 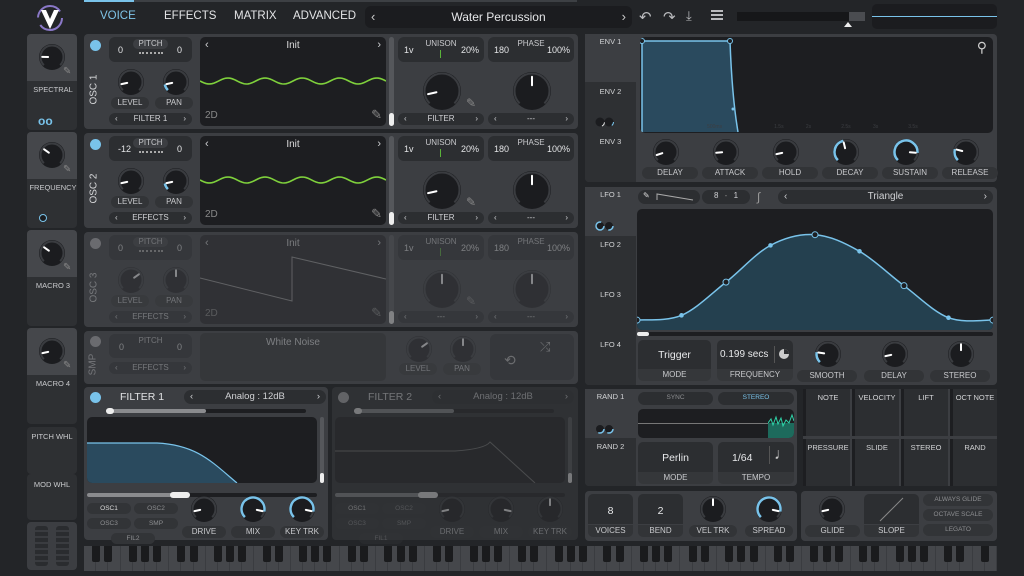 I want to click on sampler-destination: ‹ EFFECTS ›, so click(x=150, y=368).